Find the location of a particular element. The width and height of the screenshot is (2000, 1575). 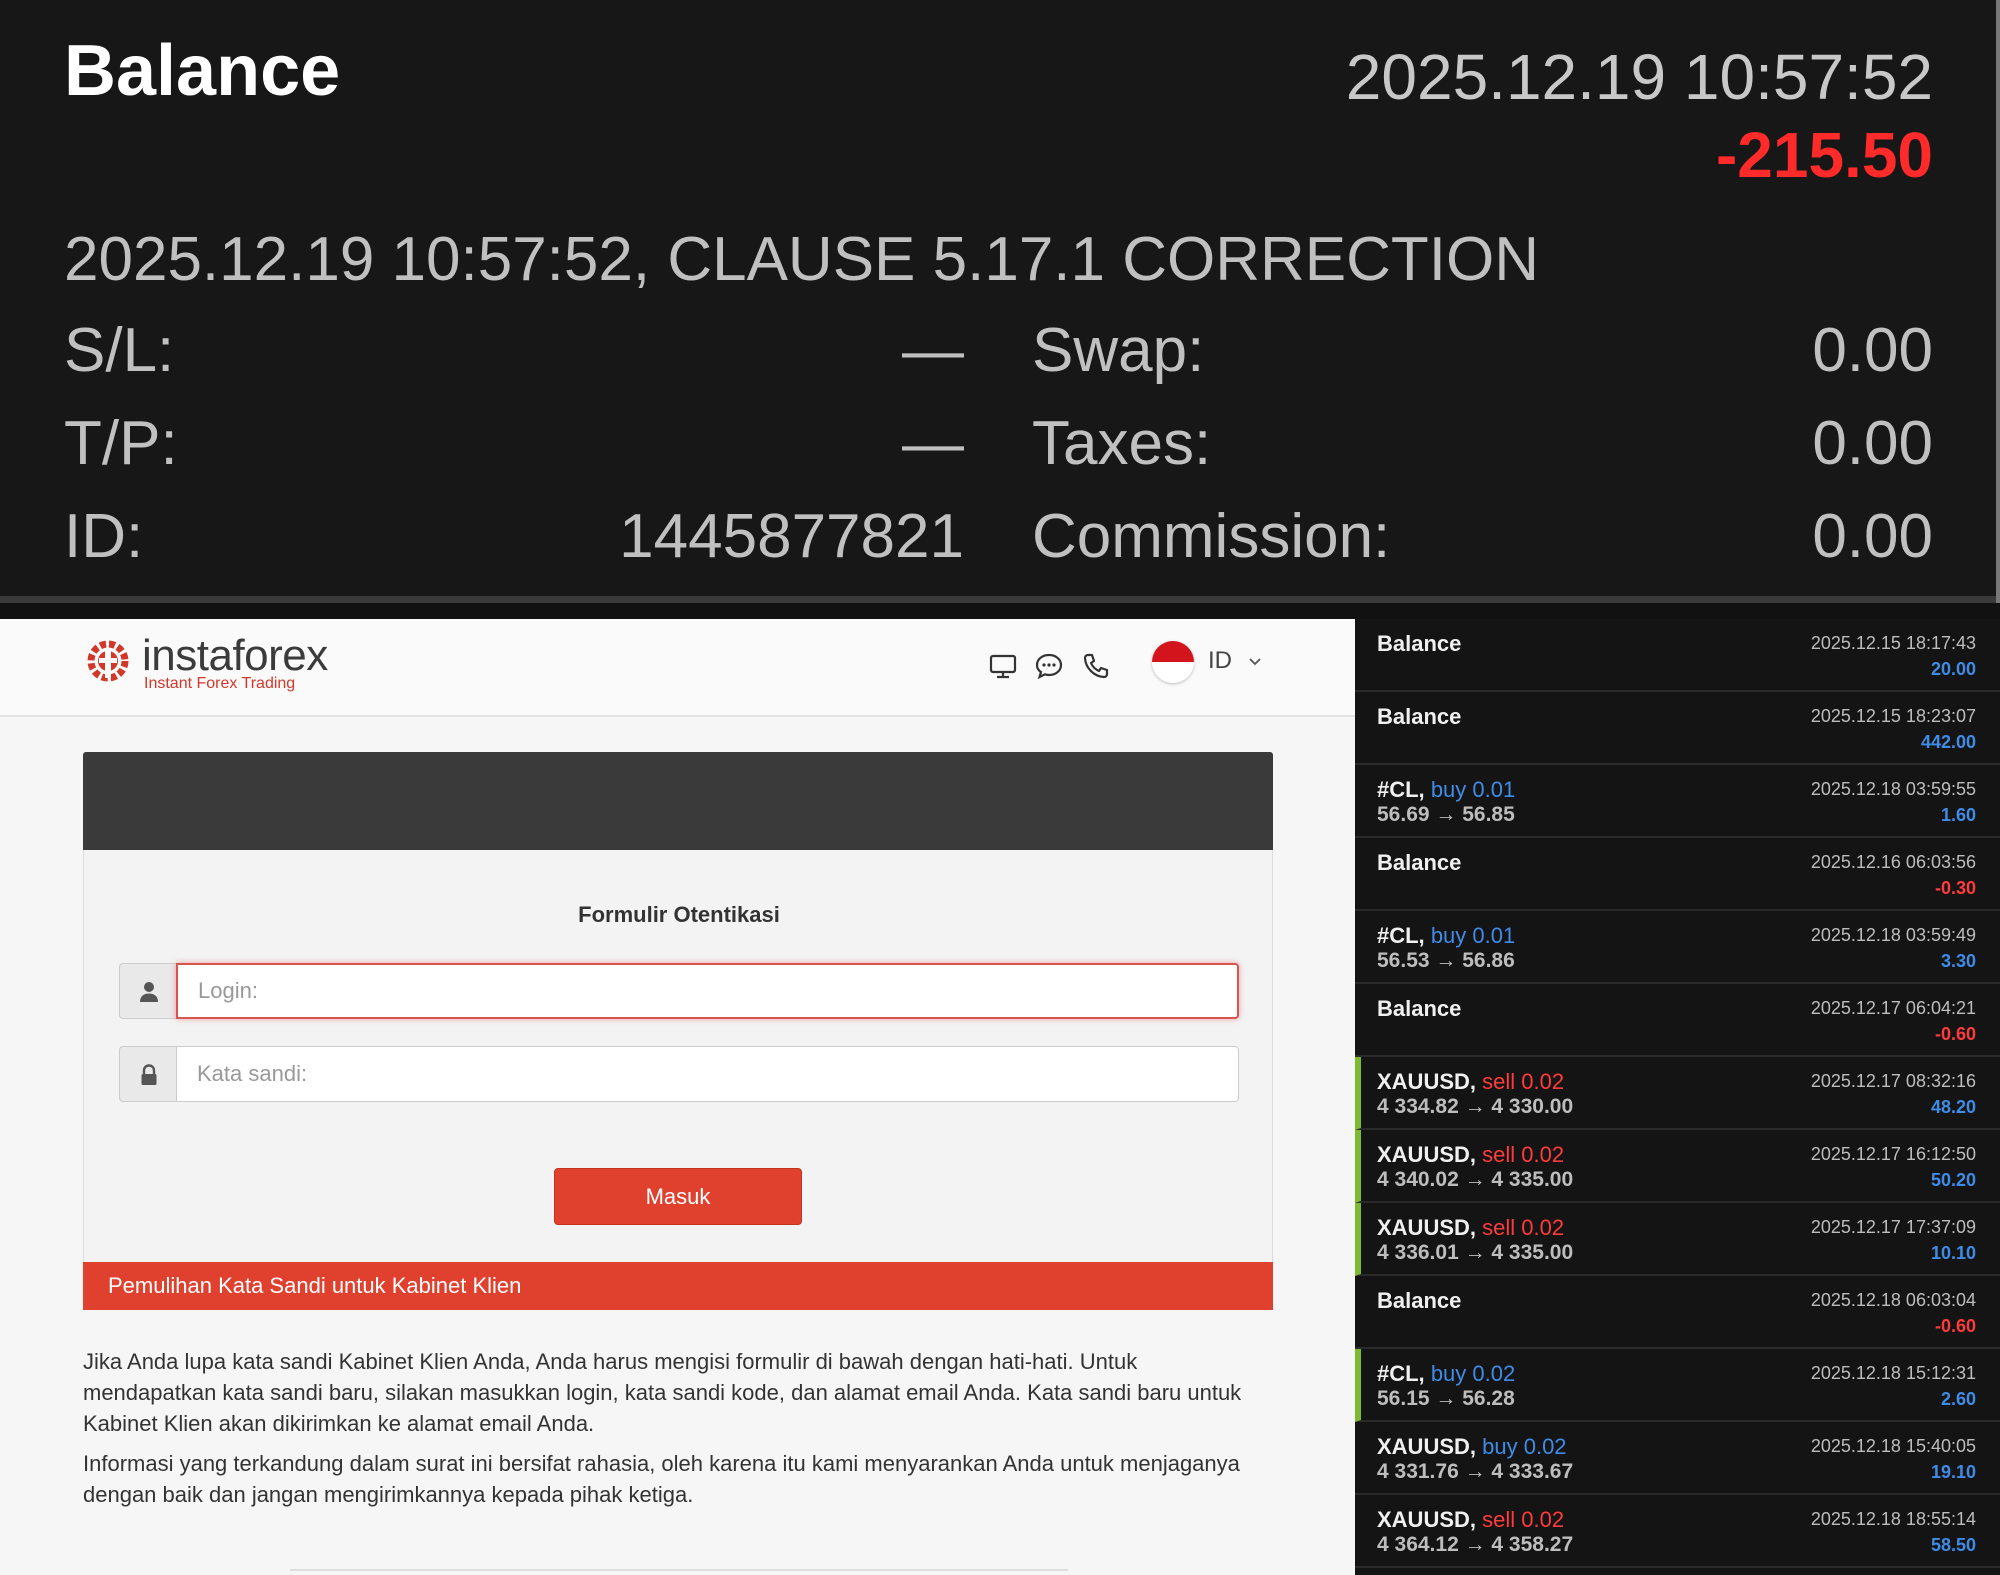

user-icon is located at coordinates (149, 992).